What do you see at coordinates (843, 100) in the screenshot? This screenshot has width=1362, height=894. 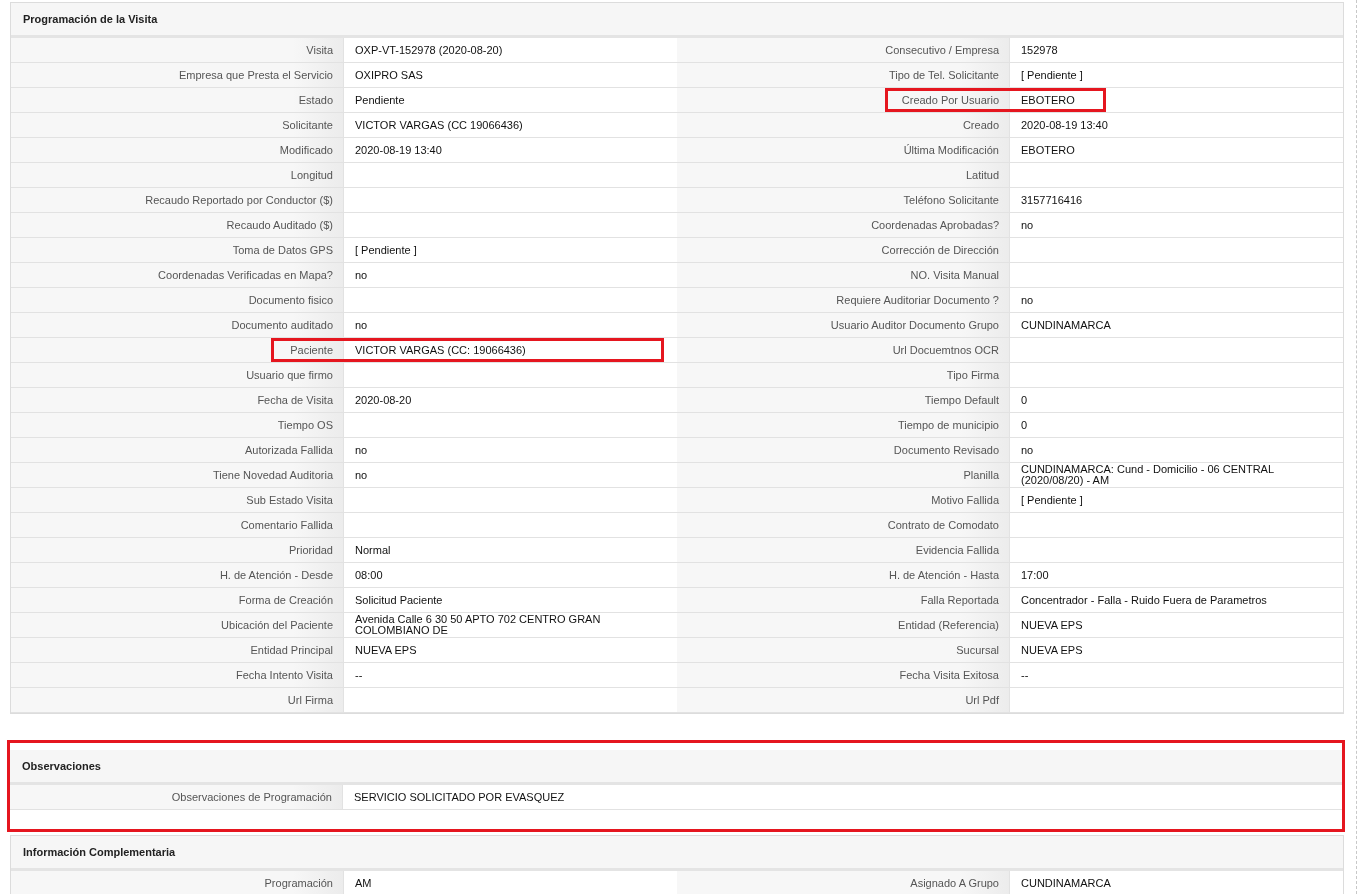 I see `field-label: Creado Por Usuario` at bounding box center [843, 100].